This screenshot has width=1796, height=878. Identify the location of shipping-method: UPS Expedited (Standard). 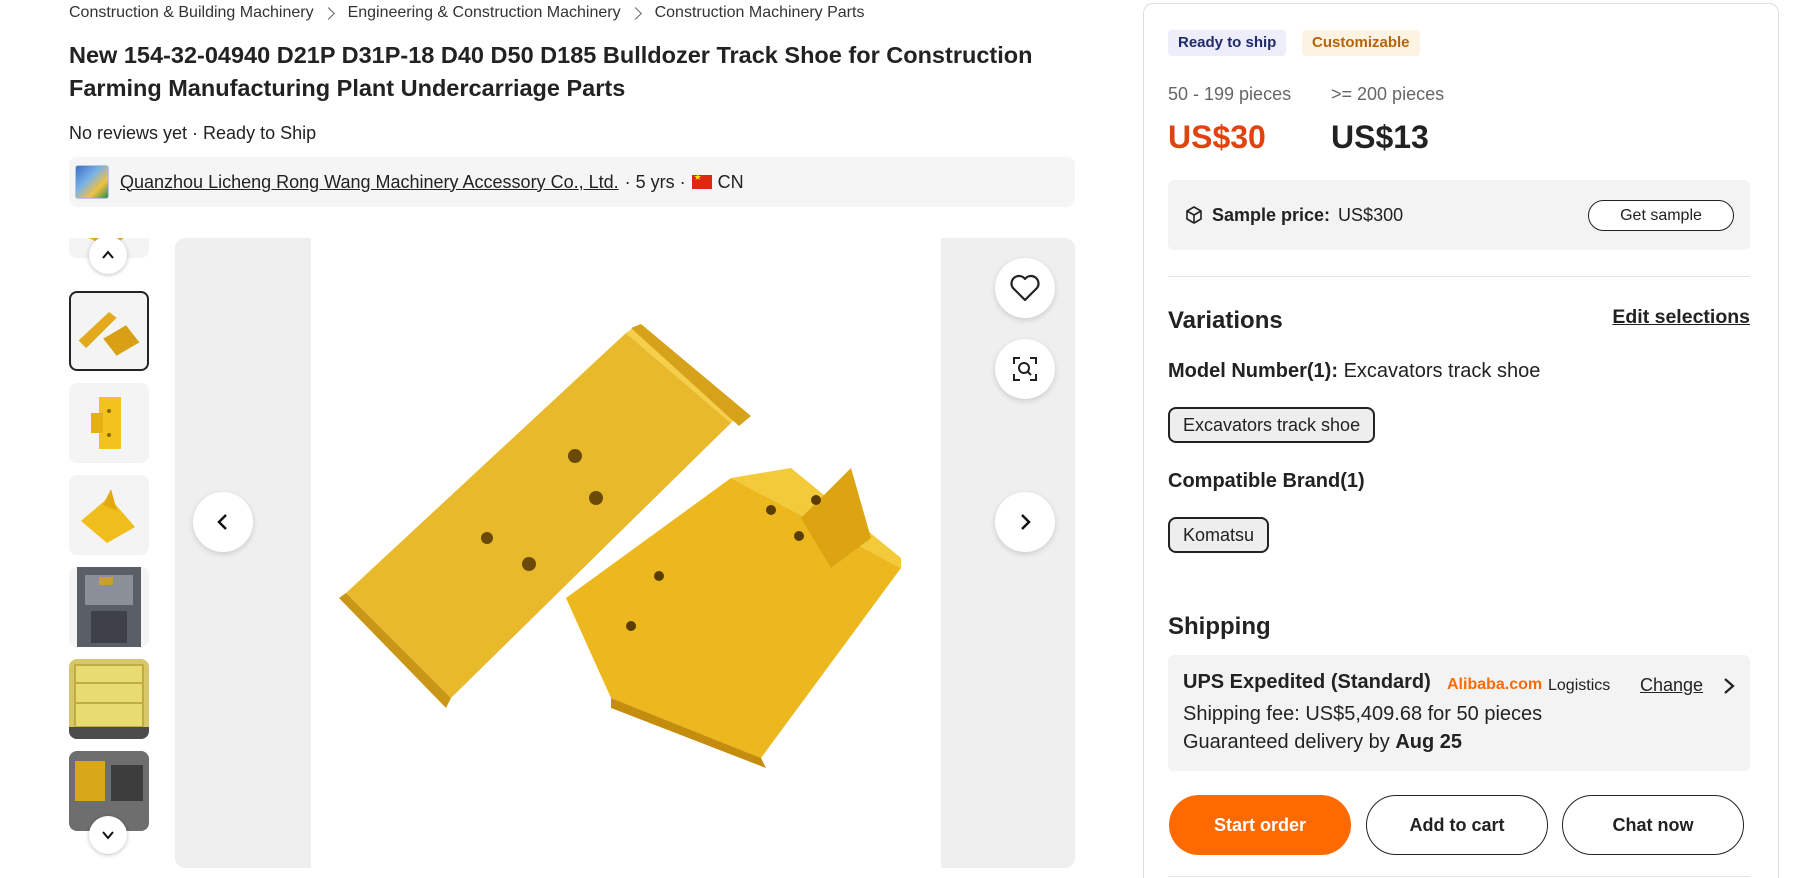
(1307, 682).